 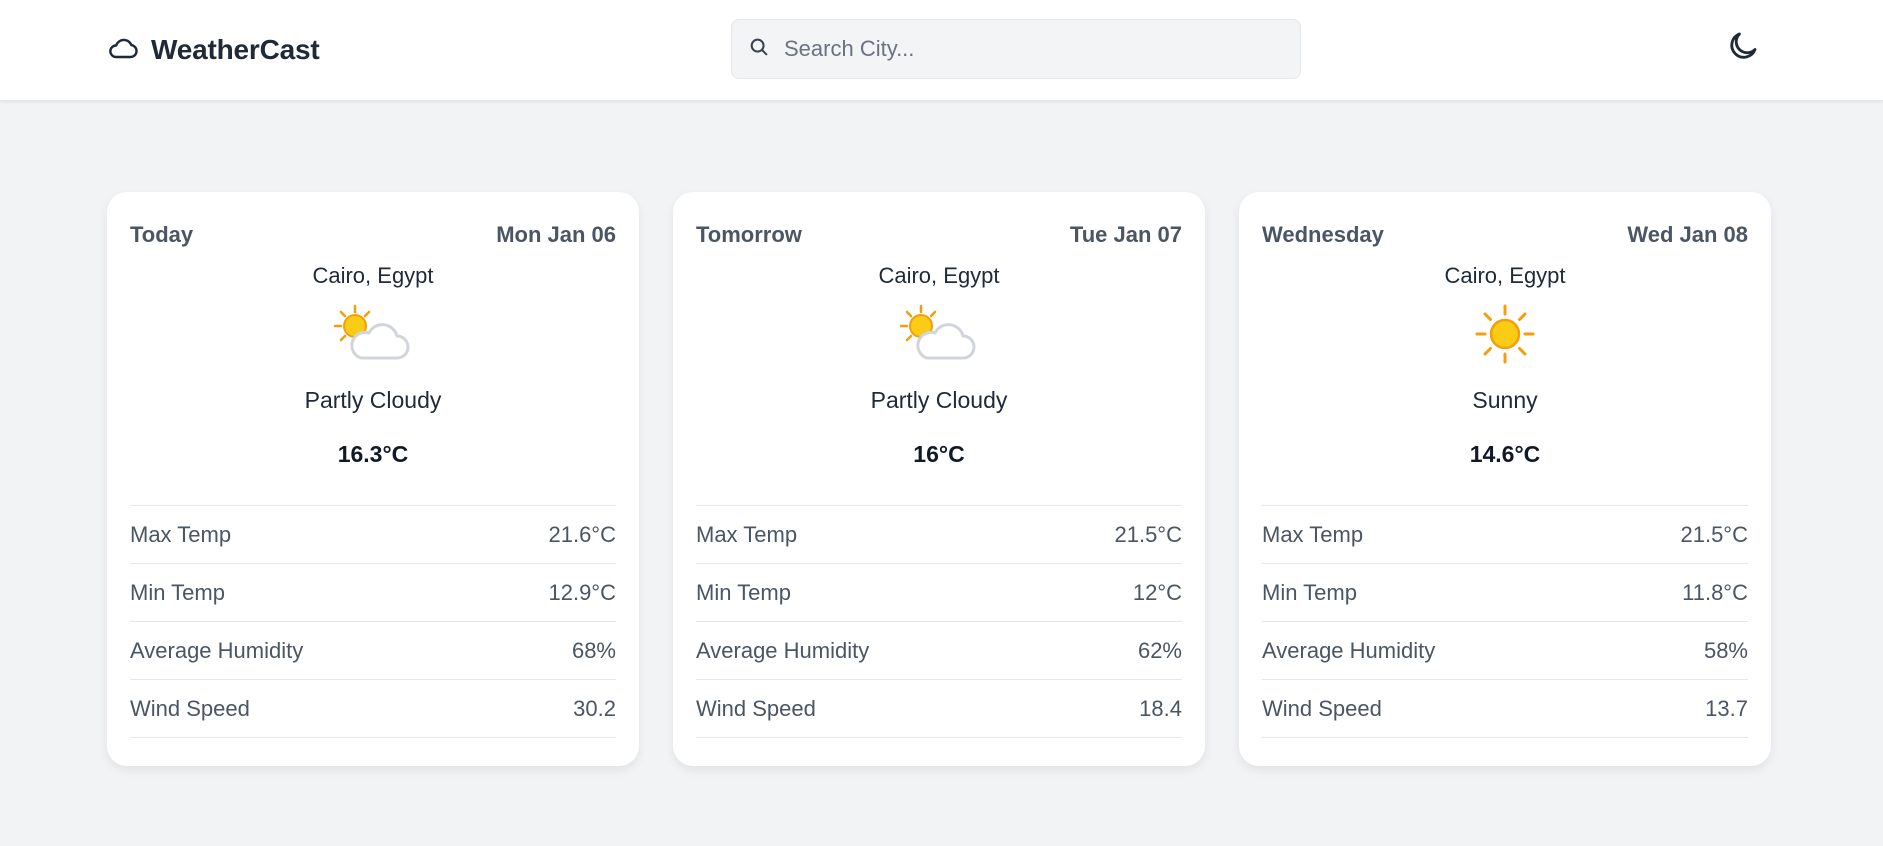 What do you see at coordinates (582, 592) in the screenshot?
I see `stat-value: 12.9°C` at bounding box center [582, 592].